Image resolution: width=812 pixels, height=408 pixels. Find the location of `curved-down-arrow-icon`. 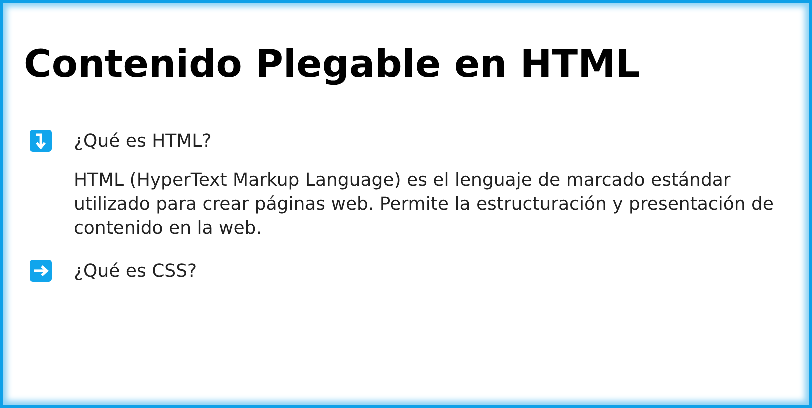

curved-down-arrow-icon is located at coordinates (41, 141).